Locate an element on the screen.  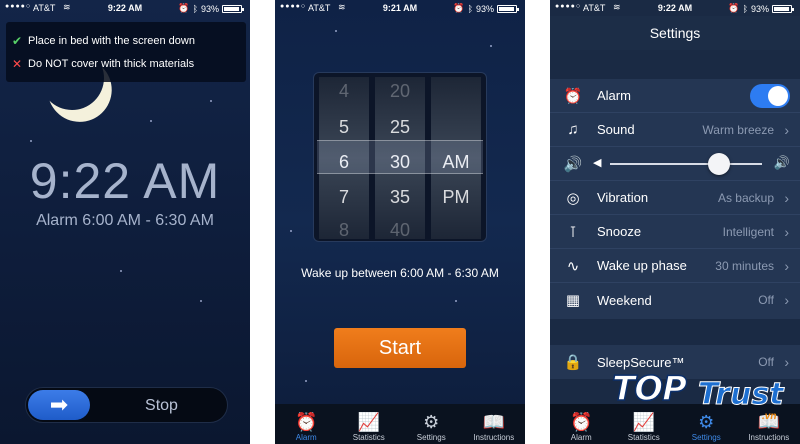
alarm-range: Alarm 6:00 AM - 6:30 AM is located at coordinates (125, 220).